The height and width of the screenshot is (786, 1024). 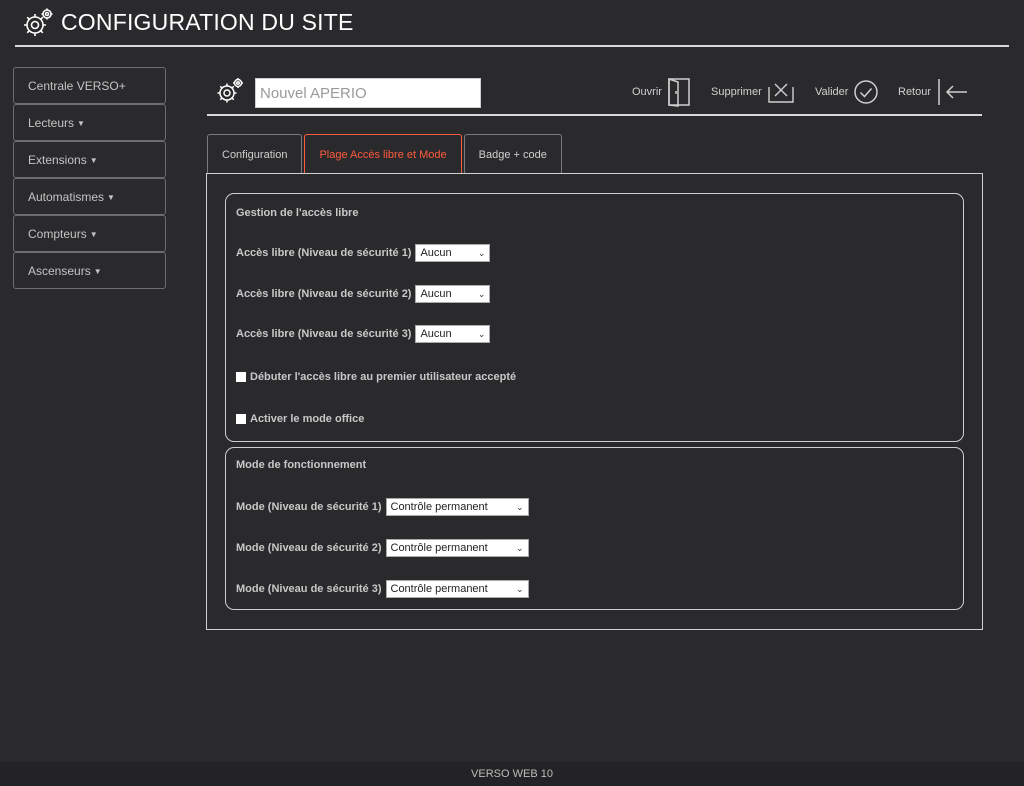 I want to click on free-access-select-2: Aucun ⌄, so click(x=453, y=294).